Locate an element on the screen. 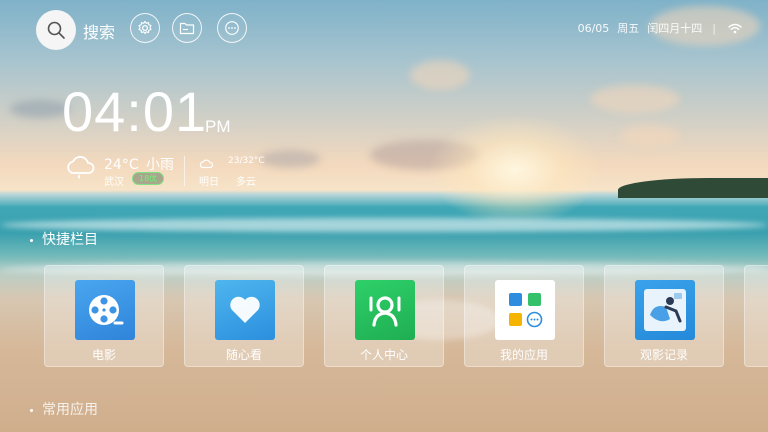 This screenshot has height=432, width=768. section-title: 快捷栏目 is located at coordinates (70, 240).